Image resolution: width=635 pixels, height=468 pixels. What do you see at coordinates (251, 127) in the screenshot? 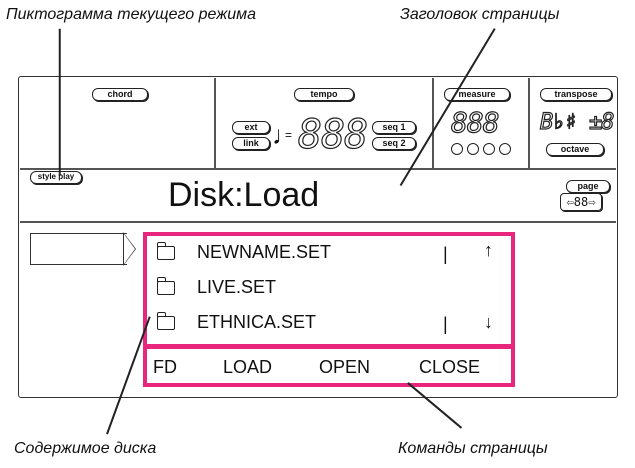
I see `ext-indicator: ext` at bounding box center [251, 127].